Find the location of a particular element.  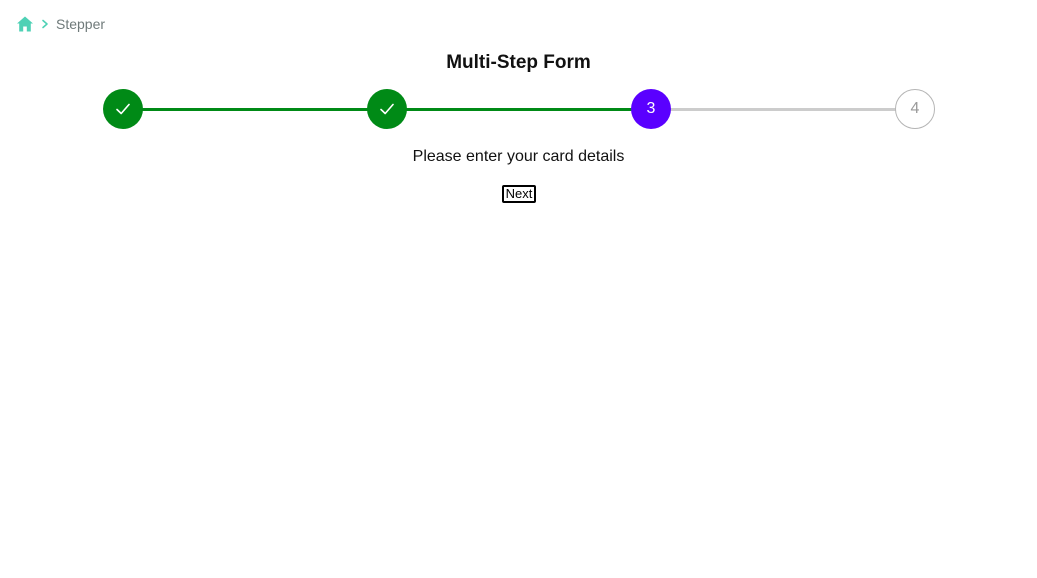

step-3: 3 is located at coordinates (651, 109).